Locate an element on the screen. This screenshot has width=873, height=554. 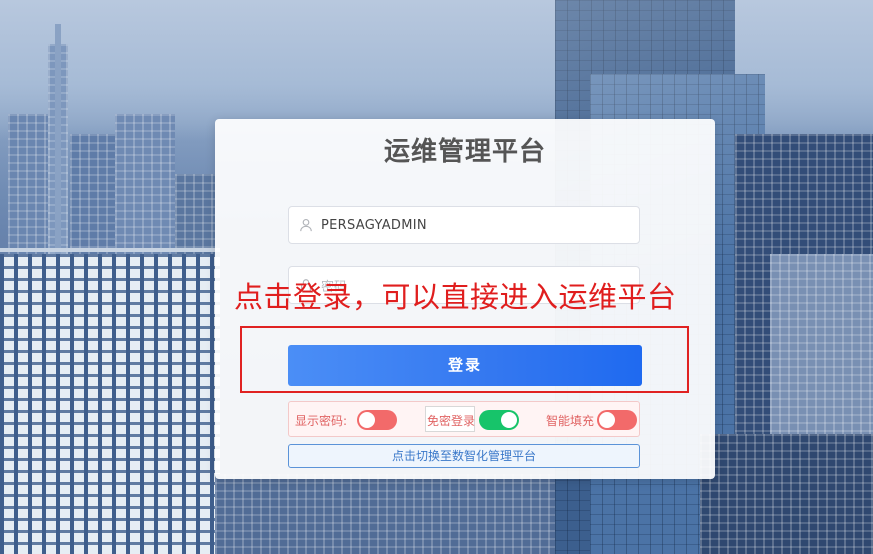
page-title: 运维管理平台 is located at coordinates (464, 152).